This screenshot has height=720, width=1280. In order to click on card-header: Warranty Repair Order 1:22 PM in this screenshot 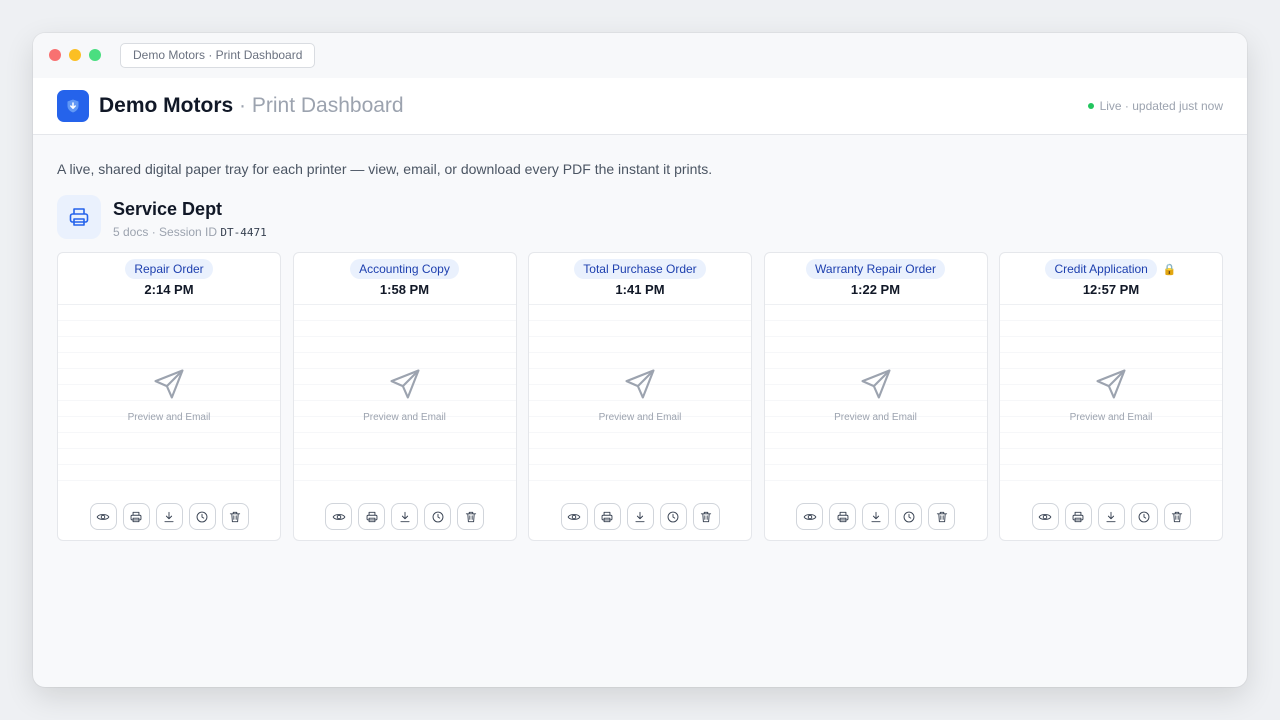, I will do `click(875, 279)`.